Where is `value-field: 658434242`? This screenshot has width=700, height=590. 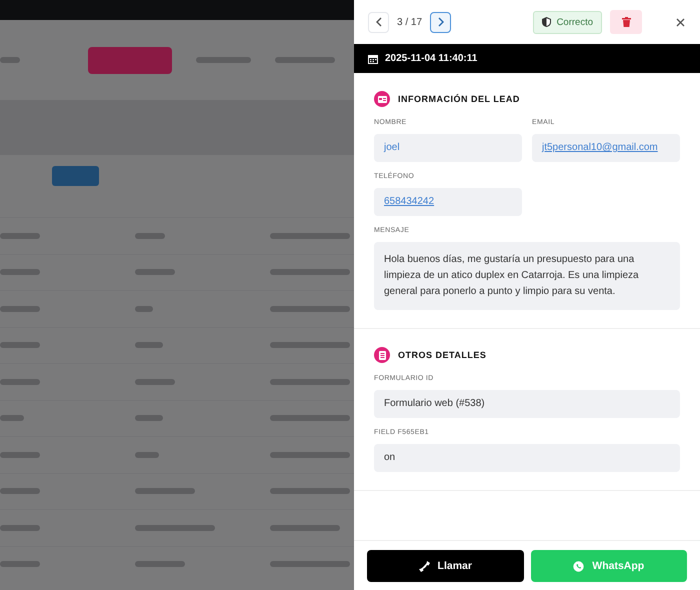 value-field: 658434242 is located at coordinates (448, 202).